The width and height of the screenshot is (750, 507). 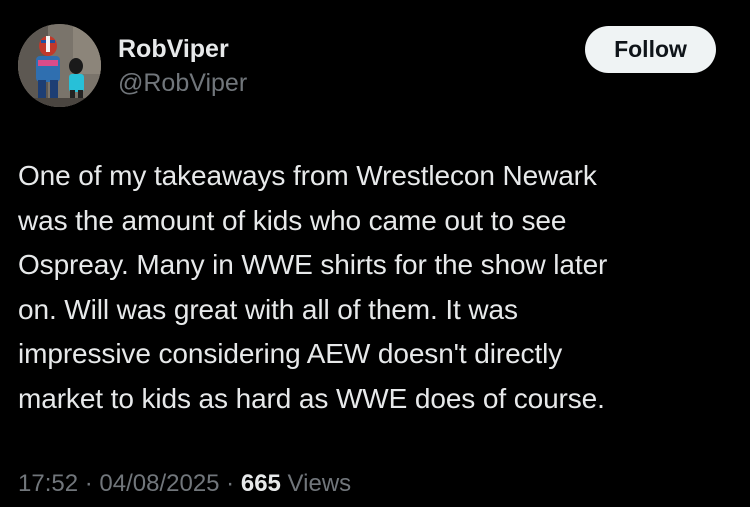 I want to click on tweet-date: 04/08/2025, so click(x=159, y=483).